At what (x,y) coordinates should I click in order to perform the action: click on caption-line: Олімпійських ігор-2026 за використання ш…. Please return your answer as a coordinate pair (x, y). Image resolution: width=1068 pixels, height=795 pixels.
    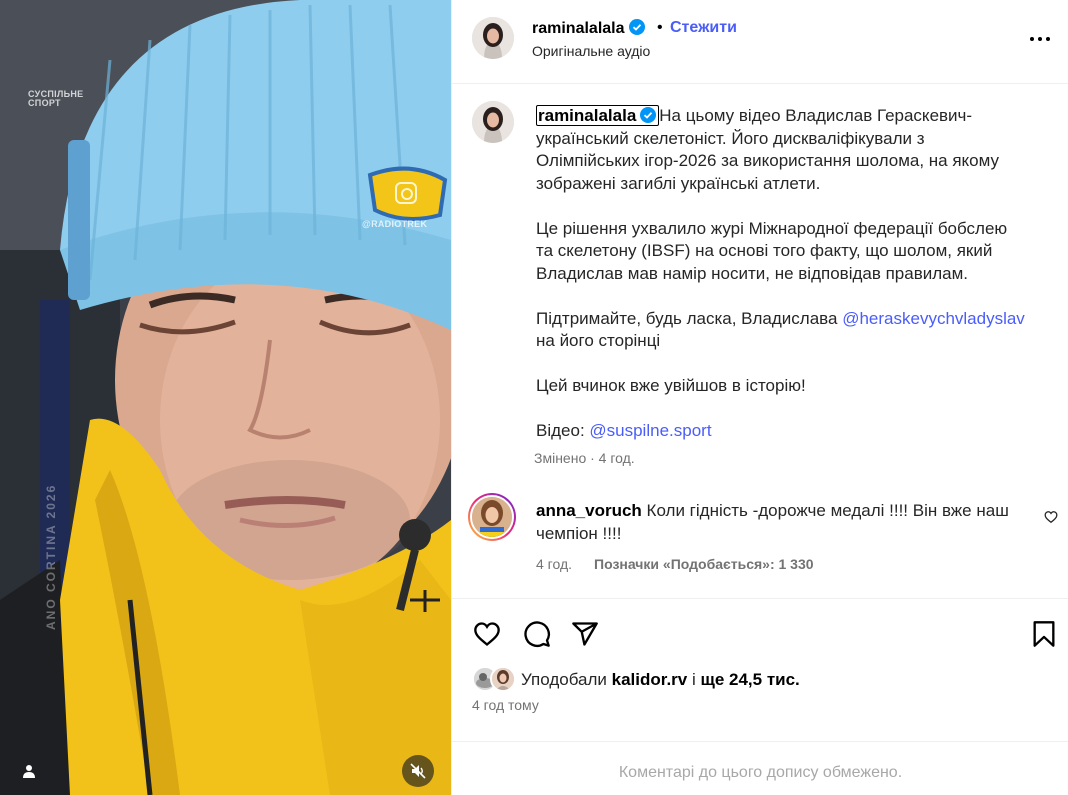
    Looking at the image, I should click on (768, 160).